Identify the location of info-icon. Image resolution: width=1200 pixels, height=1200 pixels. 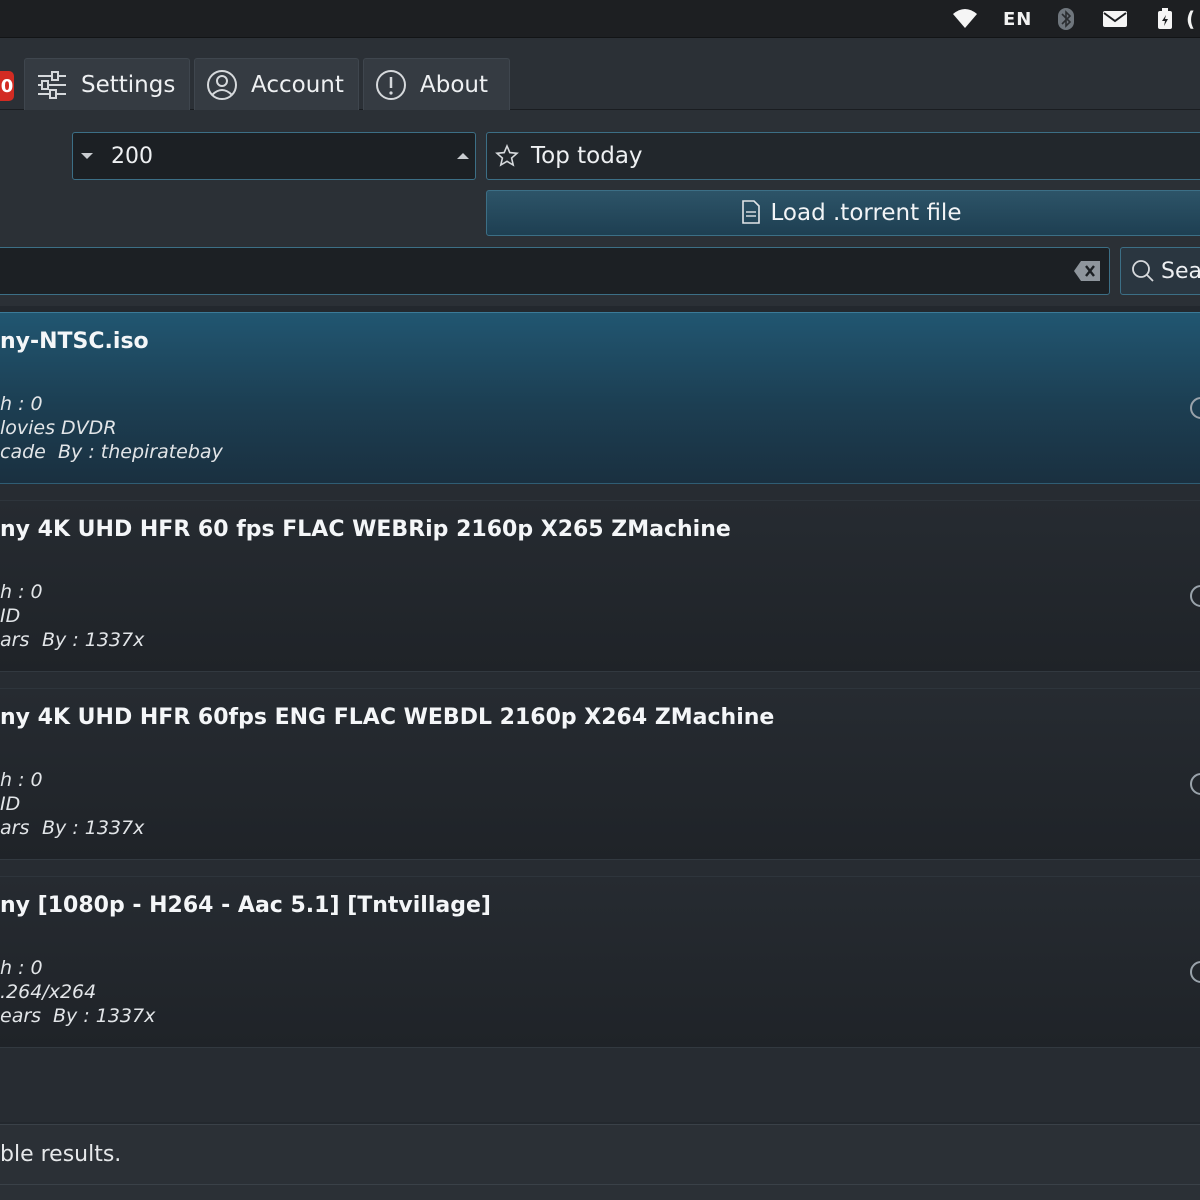
(391, 85).